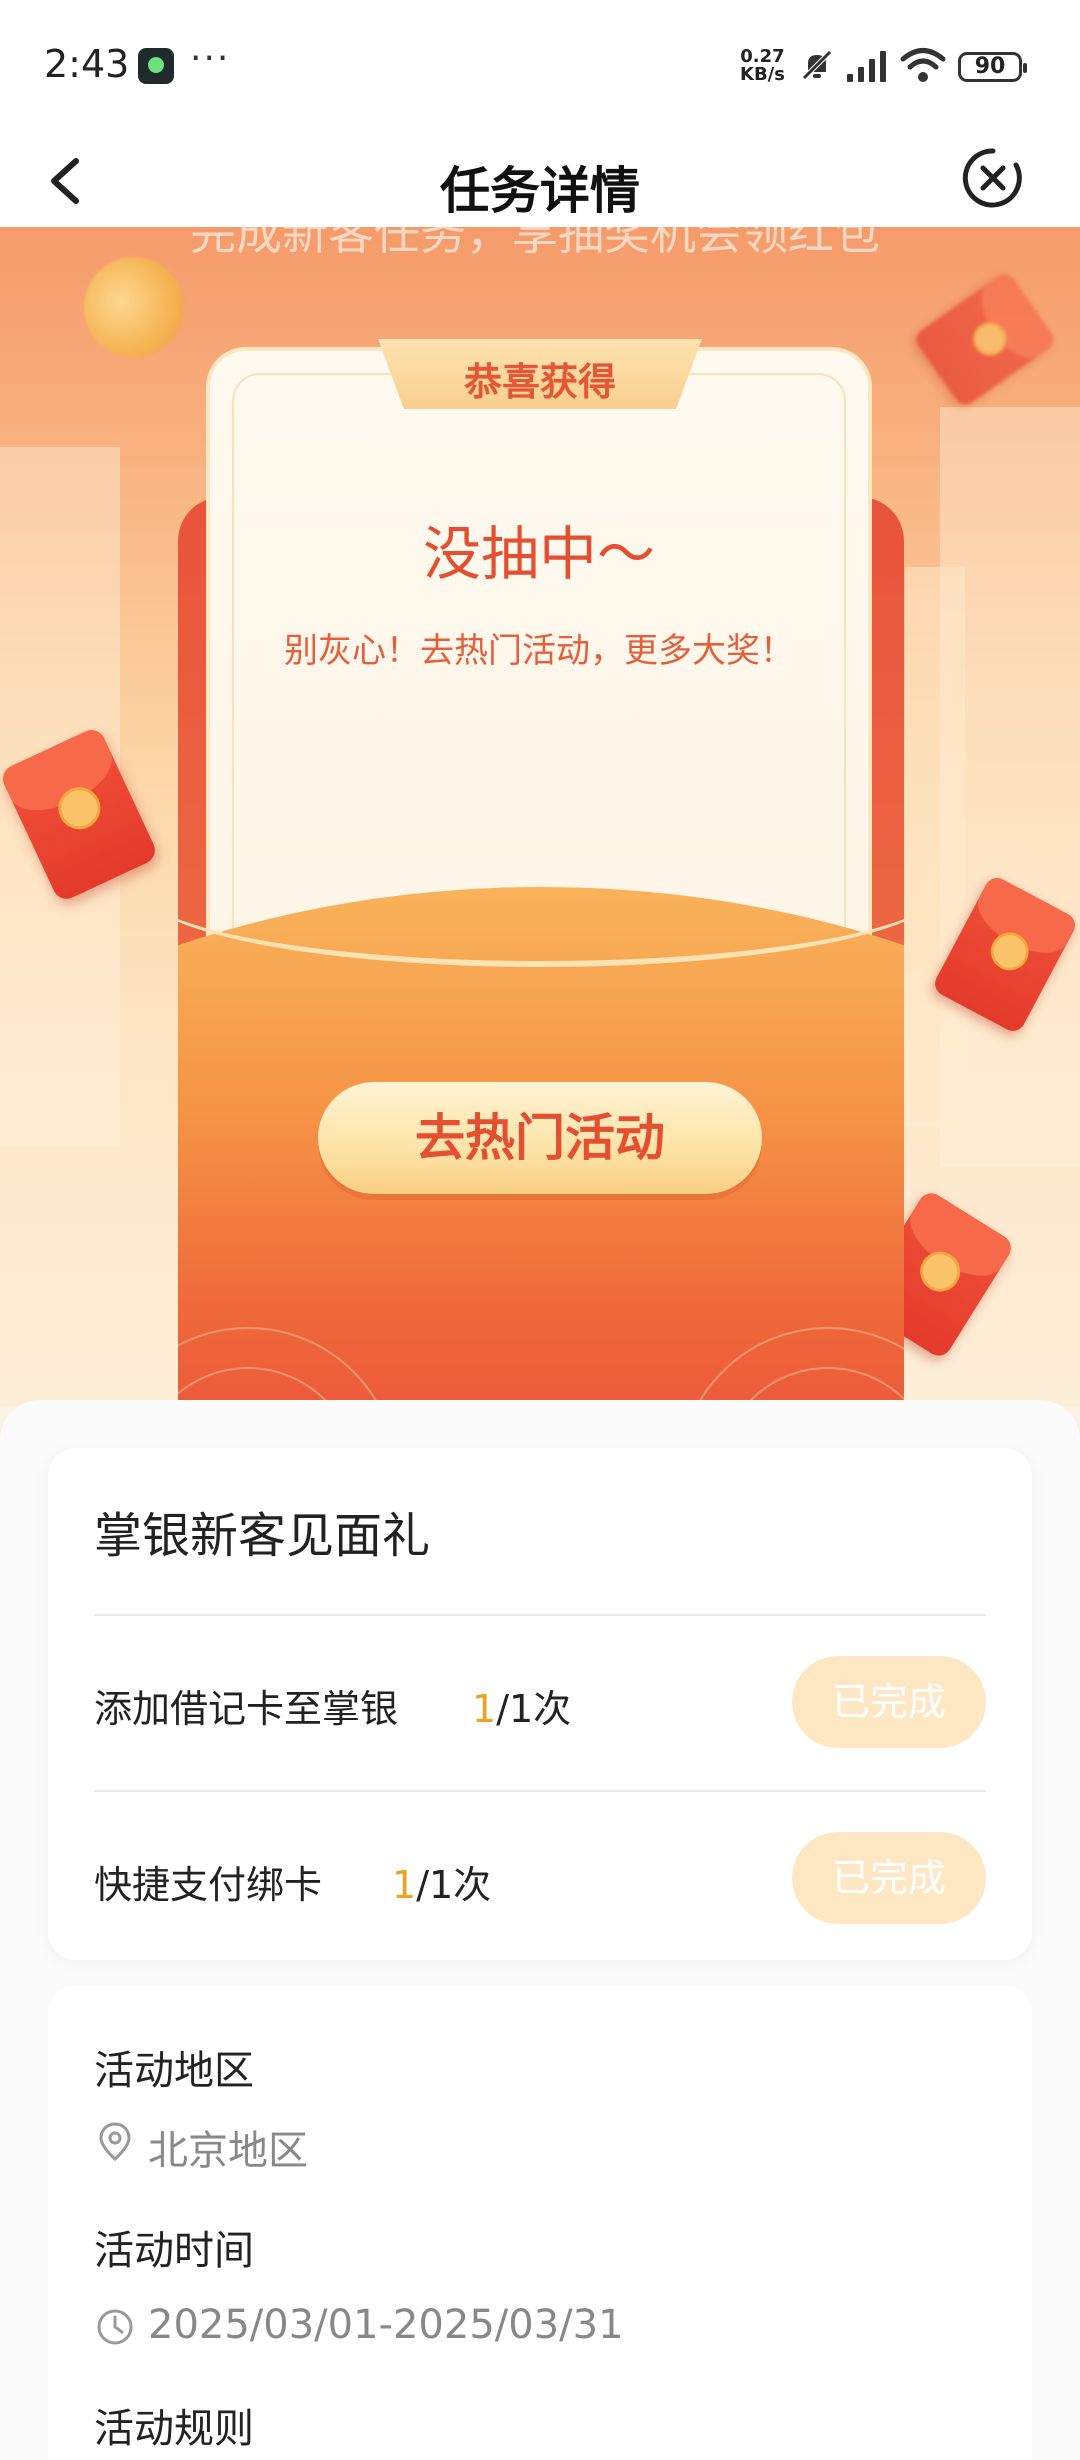 The image size is (1080, 2460). I want to click on task-row: 添加借记卡至掌银 1/1次 已完成, so click(540, 1702).